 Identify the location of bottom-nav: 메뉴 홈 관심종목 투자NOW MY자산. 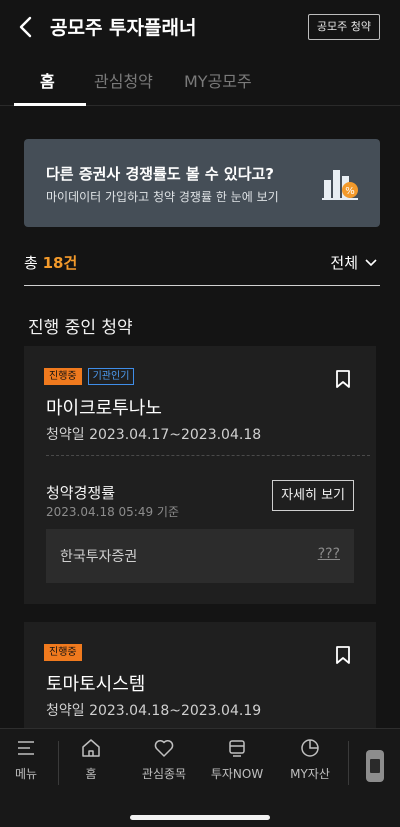
(200, 777).